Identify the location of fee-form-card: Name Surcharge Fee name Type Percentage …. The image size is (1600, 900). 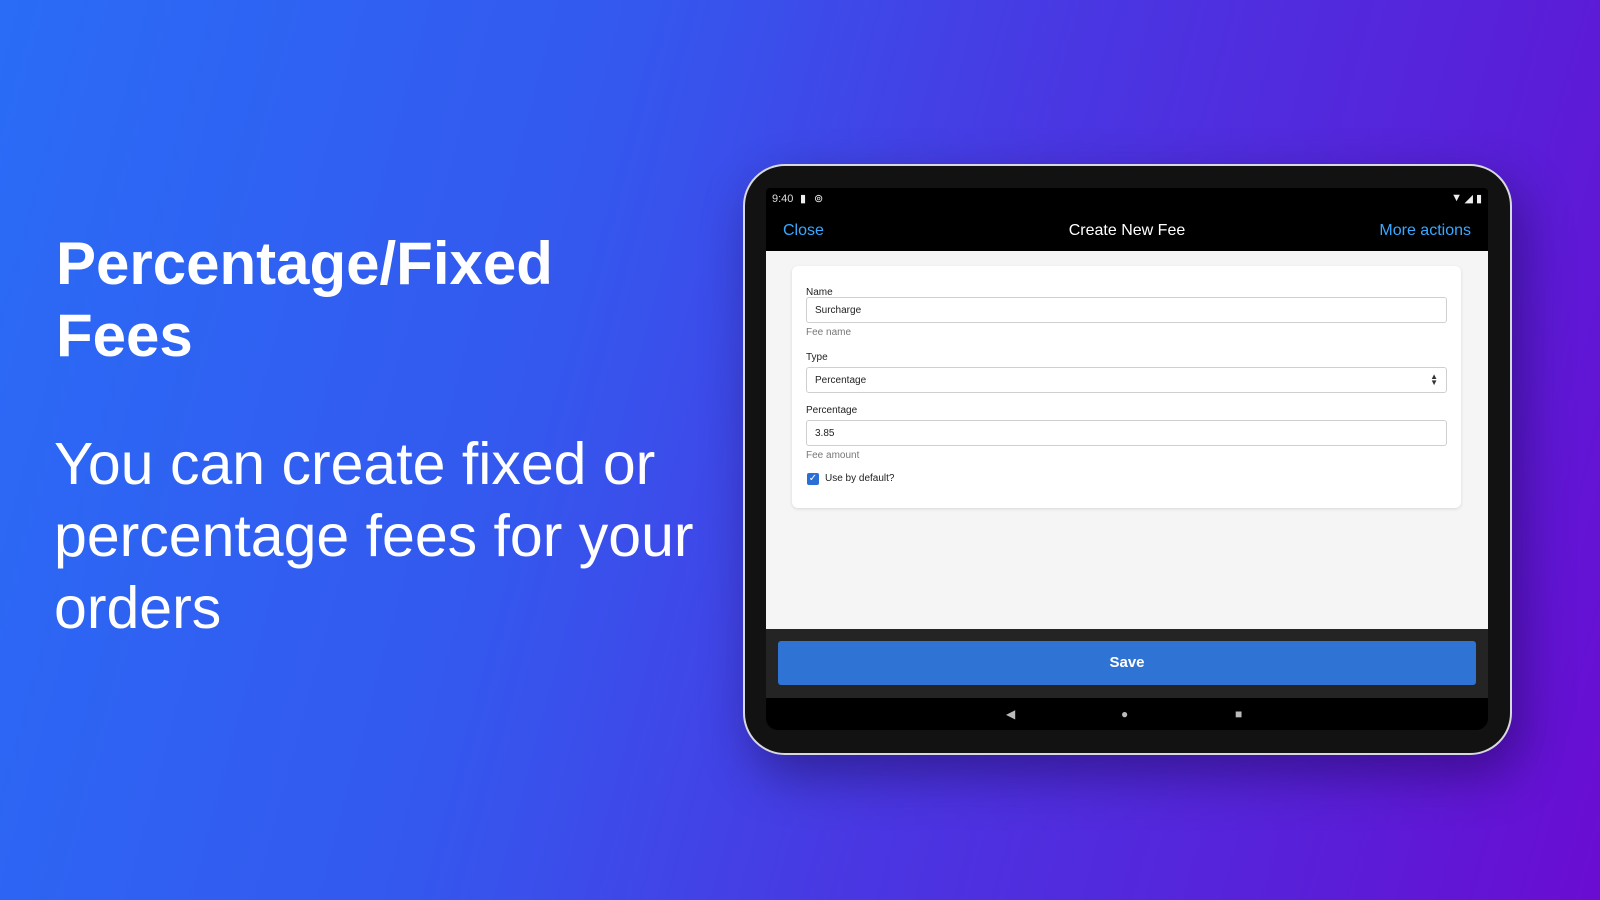
(1126, 387).